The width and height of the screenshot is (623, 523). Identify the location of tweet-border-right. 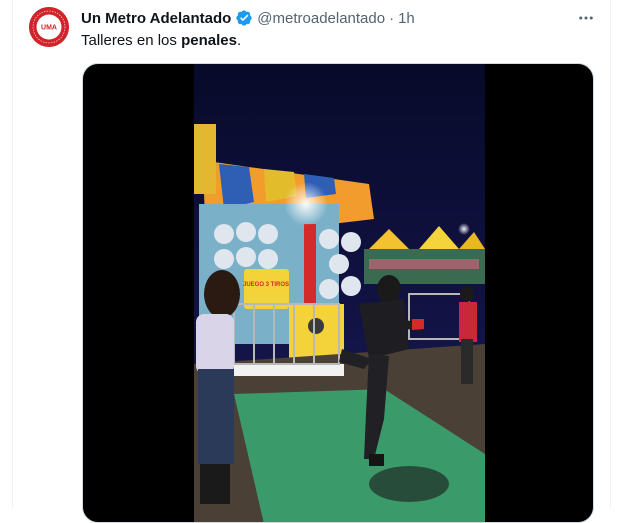
(610, 254).